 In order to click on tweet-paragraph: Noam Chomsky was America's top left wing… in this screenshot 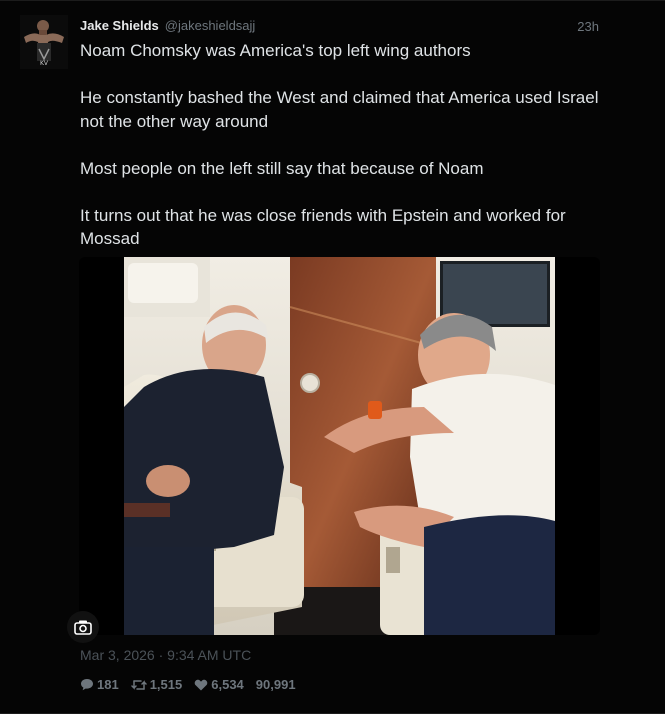, I will do `click(275, 50)`.